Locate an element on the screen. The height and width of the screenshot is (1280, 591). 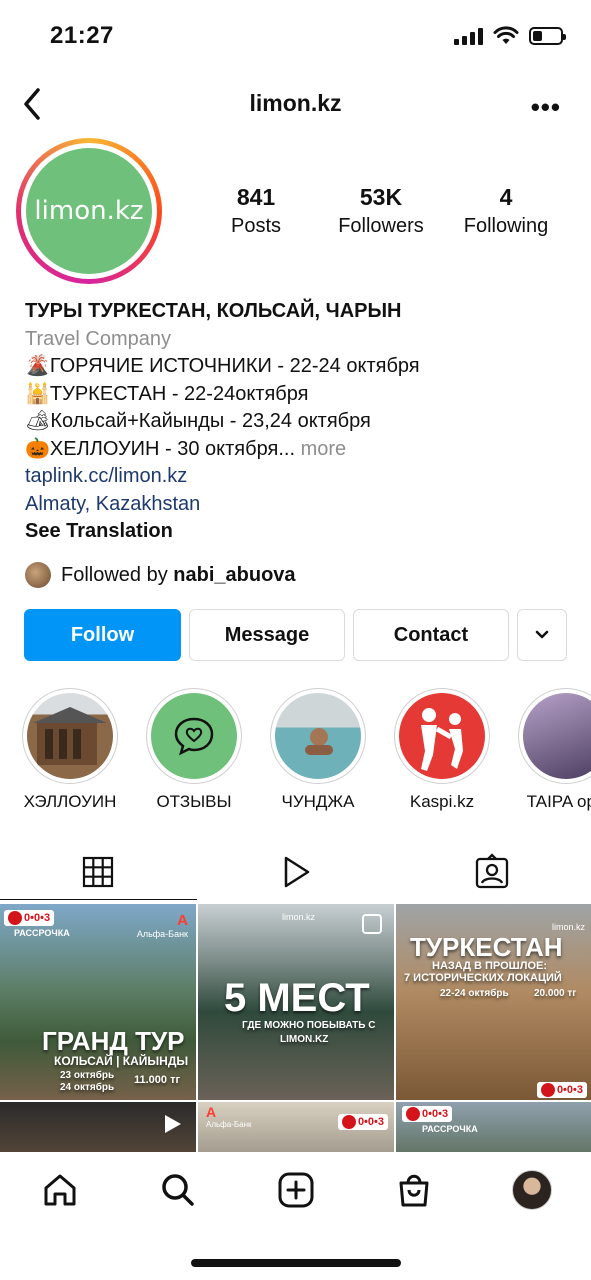
highlight-label: Kaspi.kz is located at coordinates (442, 801).